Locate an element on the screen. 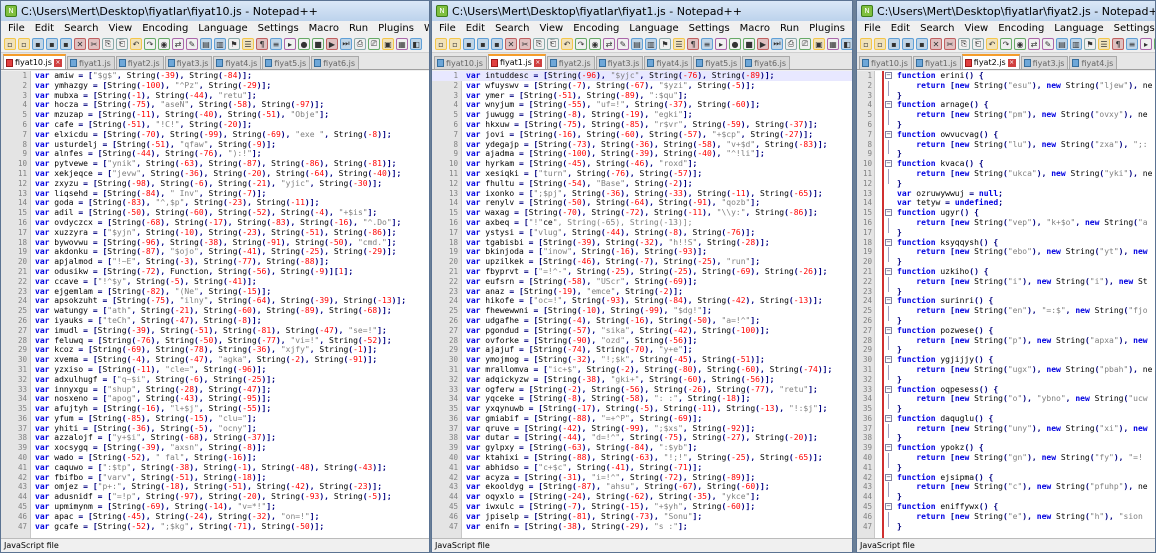  menu-plugins: Plugins is located at coordinates (396, 28).